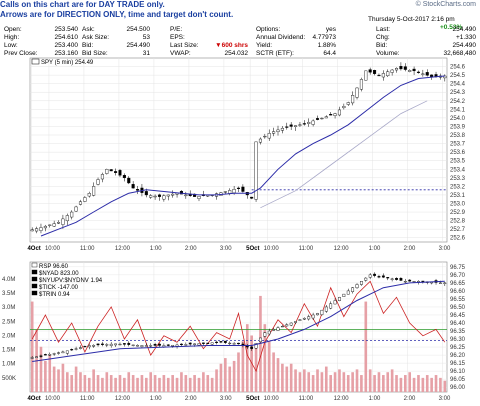 This screenshot has width=480, height=406. Describe the element at coordinates (458, 308) in the screenshot. I see `breadth-y-tick: 96.50` at that location.